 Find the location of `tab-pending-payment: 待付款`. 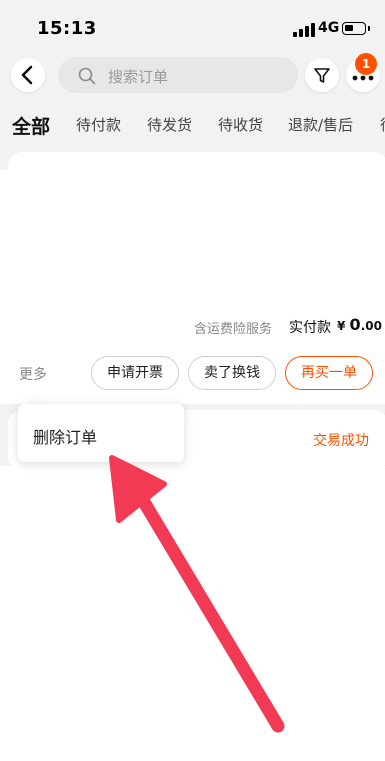

tab-pending-payment: 待付款 is located at coordinates (98, 124).